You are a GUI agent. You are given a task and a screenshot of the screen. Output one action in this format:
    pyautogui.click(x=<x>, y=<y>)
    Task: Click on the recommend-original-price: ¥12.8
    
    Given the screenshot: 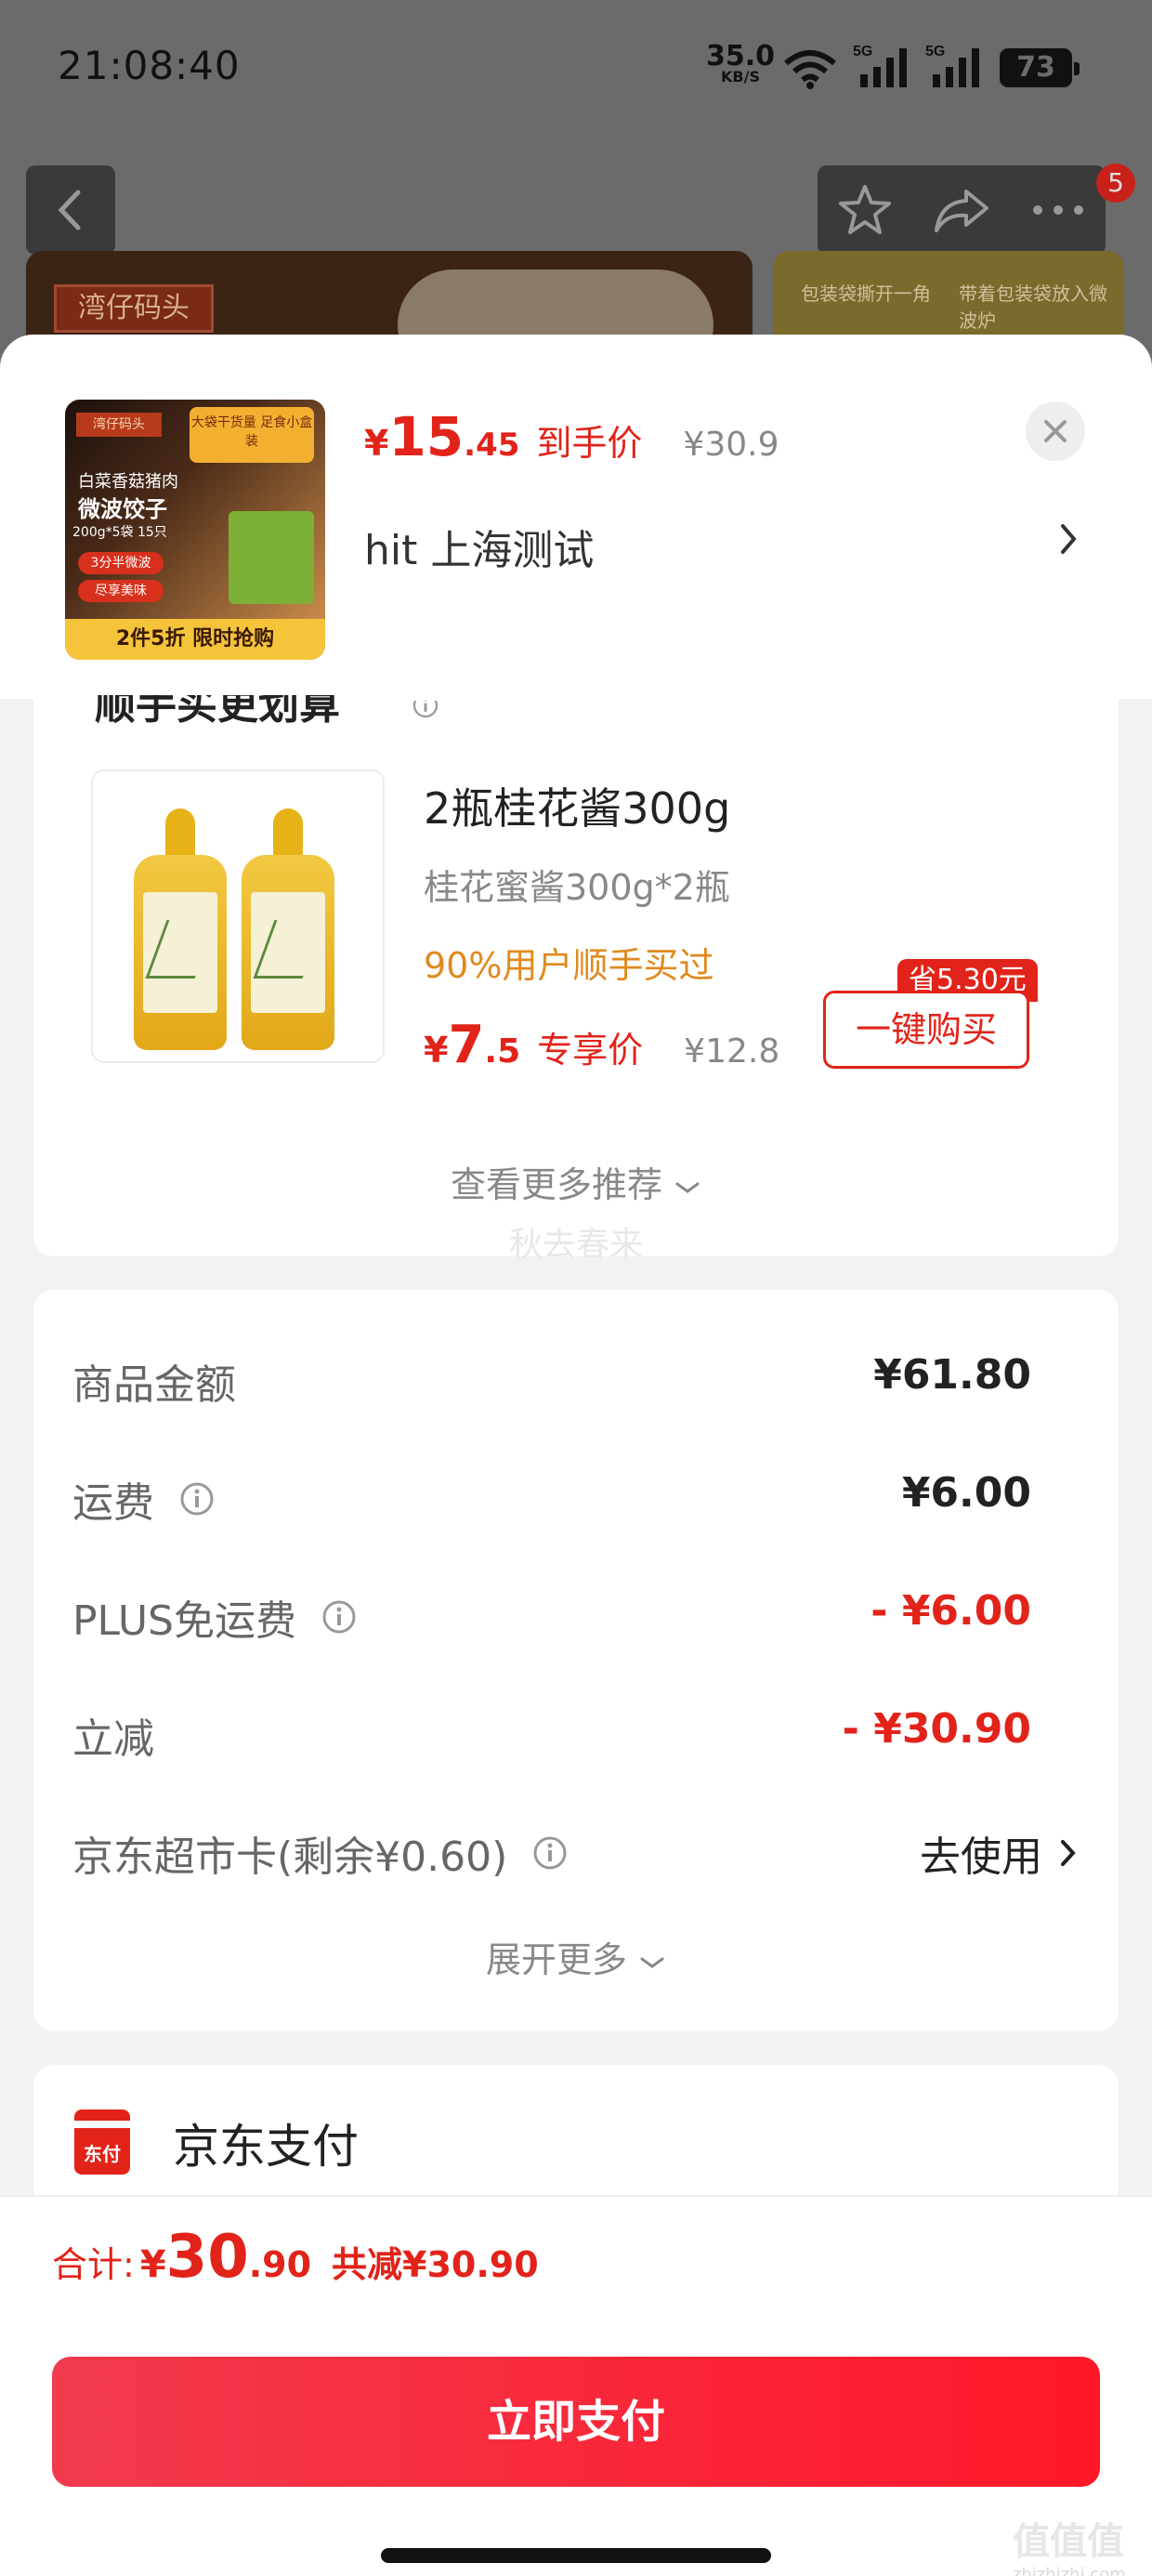 What is the action you would take?
    pyautogui.click(x=732, y=1051)
    